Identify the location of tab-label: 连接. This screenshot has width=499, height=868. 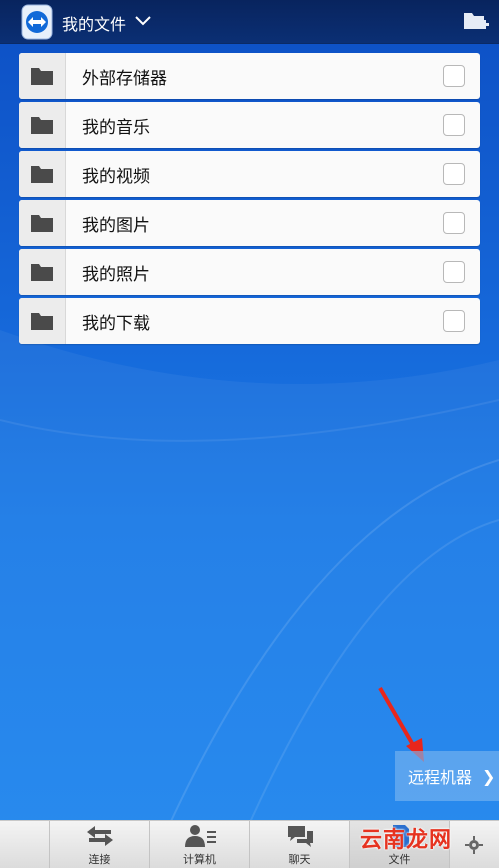
(99, 859).